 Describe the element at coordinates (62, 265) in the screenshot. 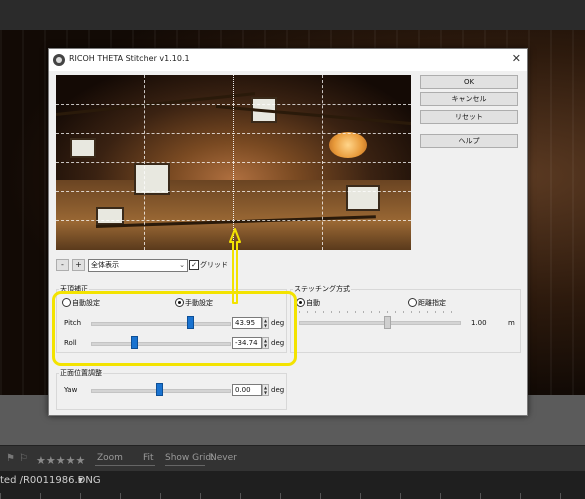

I see `zoom-out-button: -` at that location.